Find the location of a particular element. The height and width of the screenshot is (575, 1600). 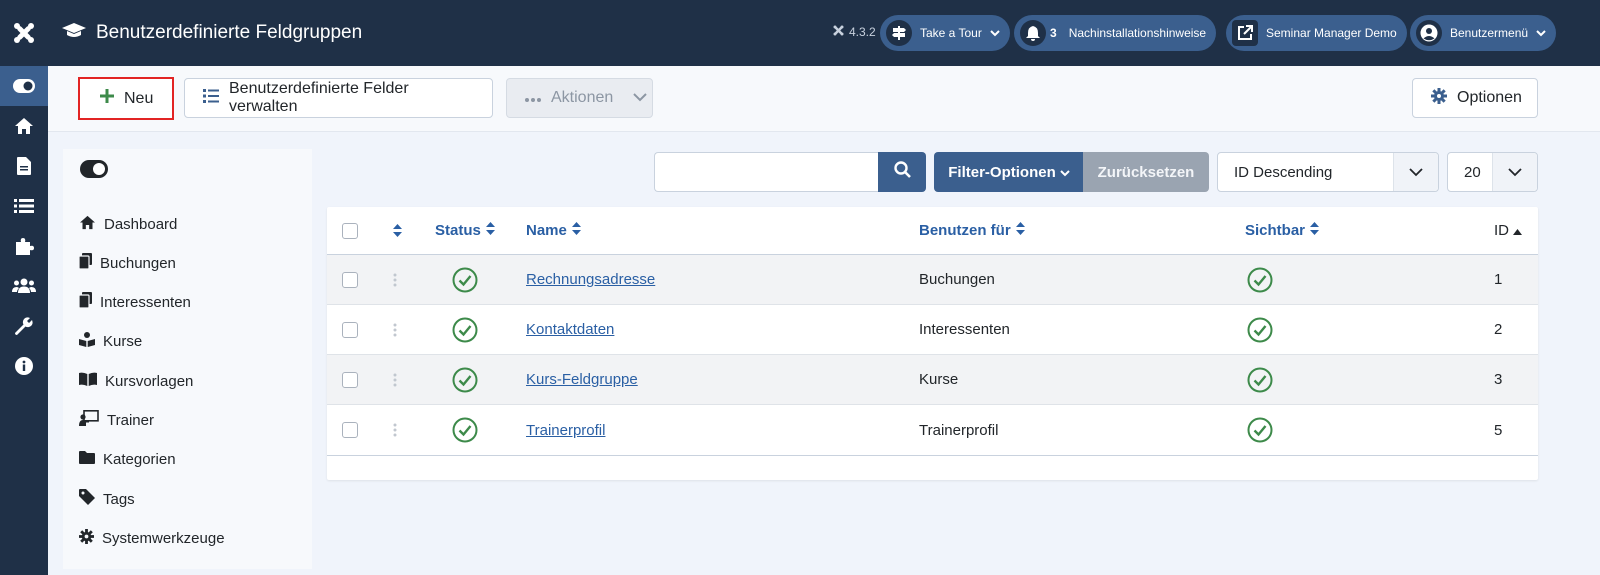

folder-icon is located at coordinates (87, 459).